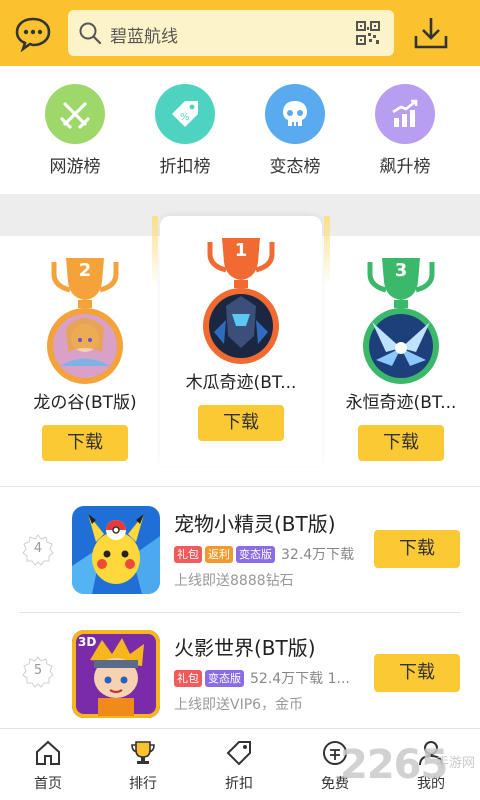  Describe the element at coordinates (241, 301) in the screenshot. I see `medal-1: 1` at that location.